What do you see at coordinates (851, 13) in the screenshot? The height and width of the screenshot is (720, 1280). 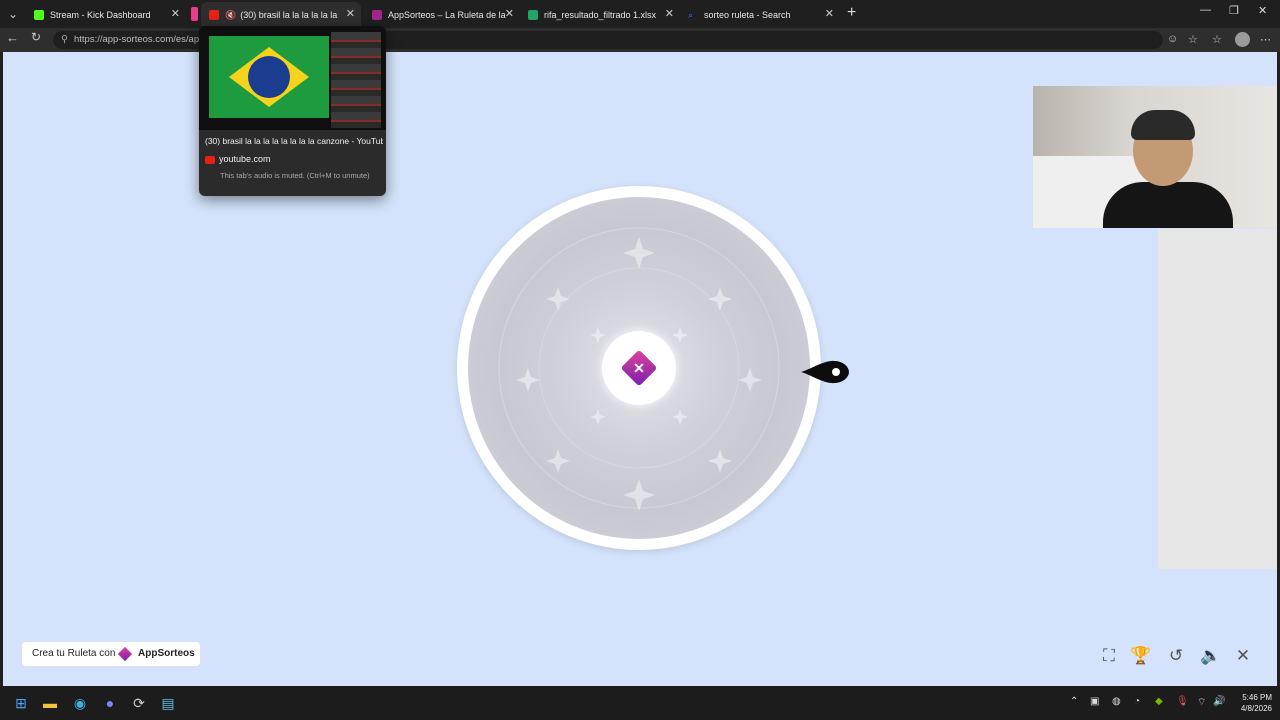 I see `new-tab-button: +` at bounding box center [851, 13].